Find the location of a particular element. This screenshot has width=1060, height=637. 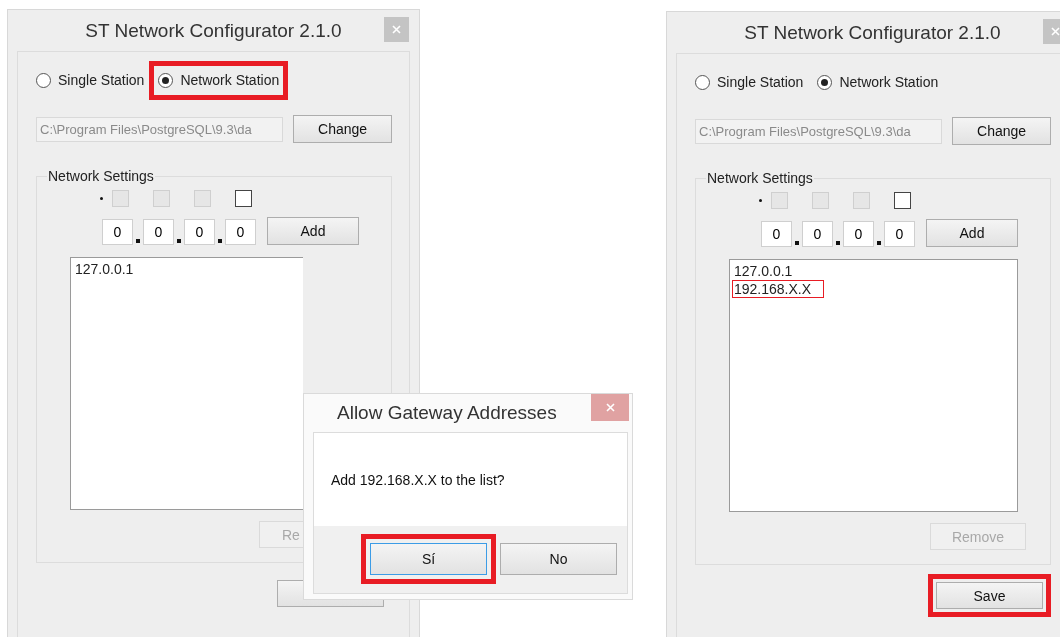

dialog-message: Add 192.168.X.X to the list? is located at coordinates (418, 479).